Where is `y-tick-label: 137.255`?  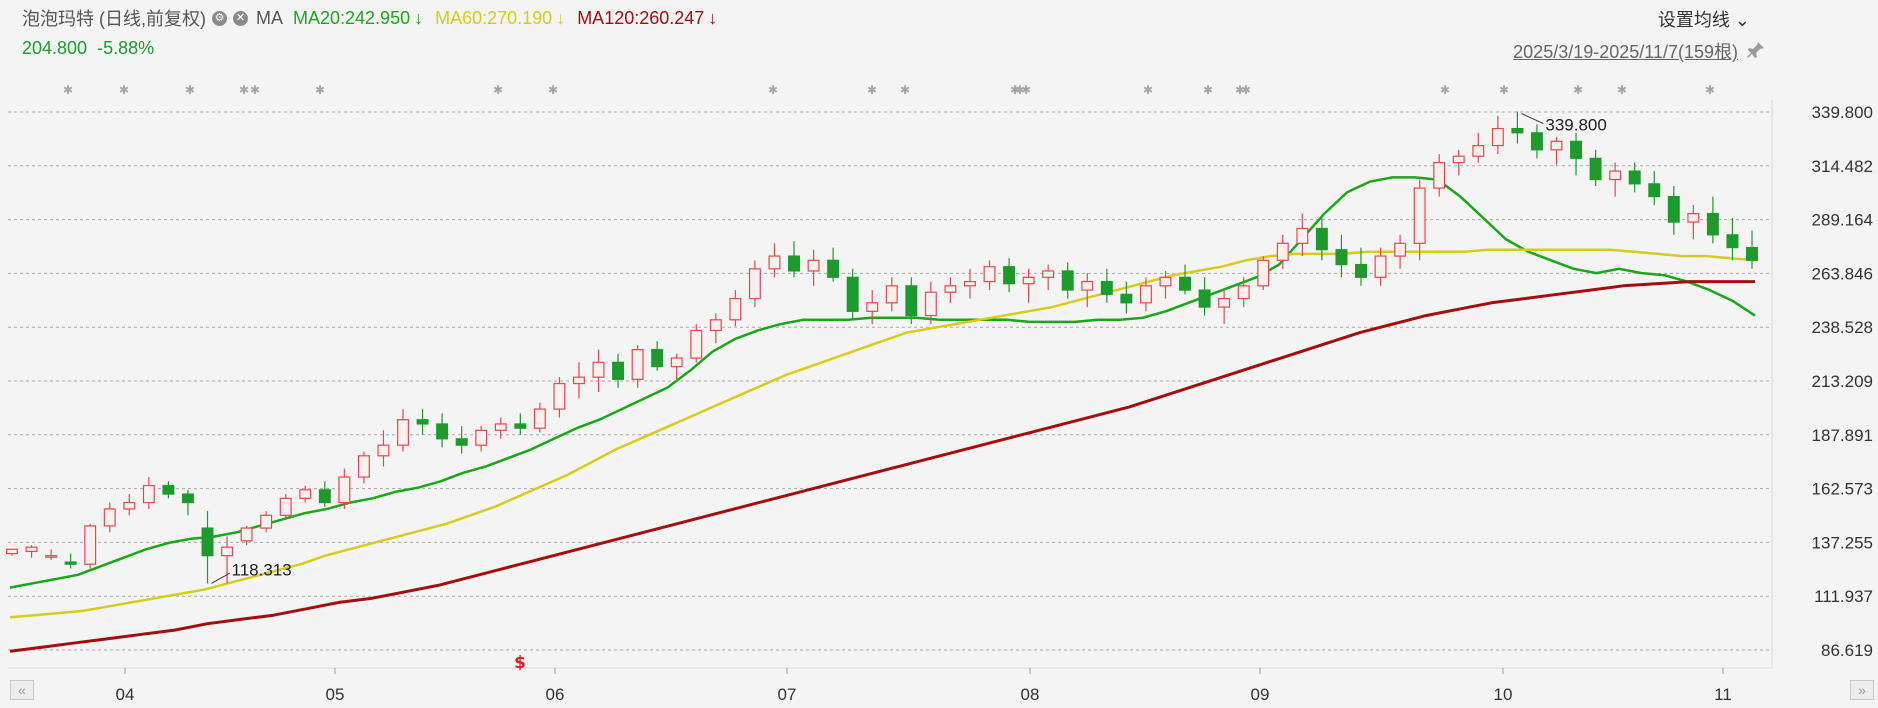
y-tick-label: 137.255 is located at coordinates (1842, 542).